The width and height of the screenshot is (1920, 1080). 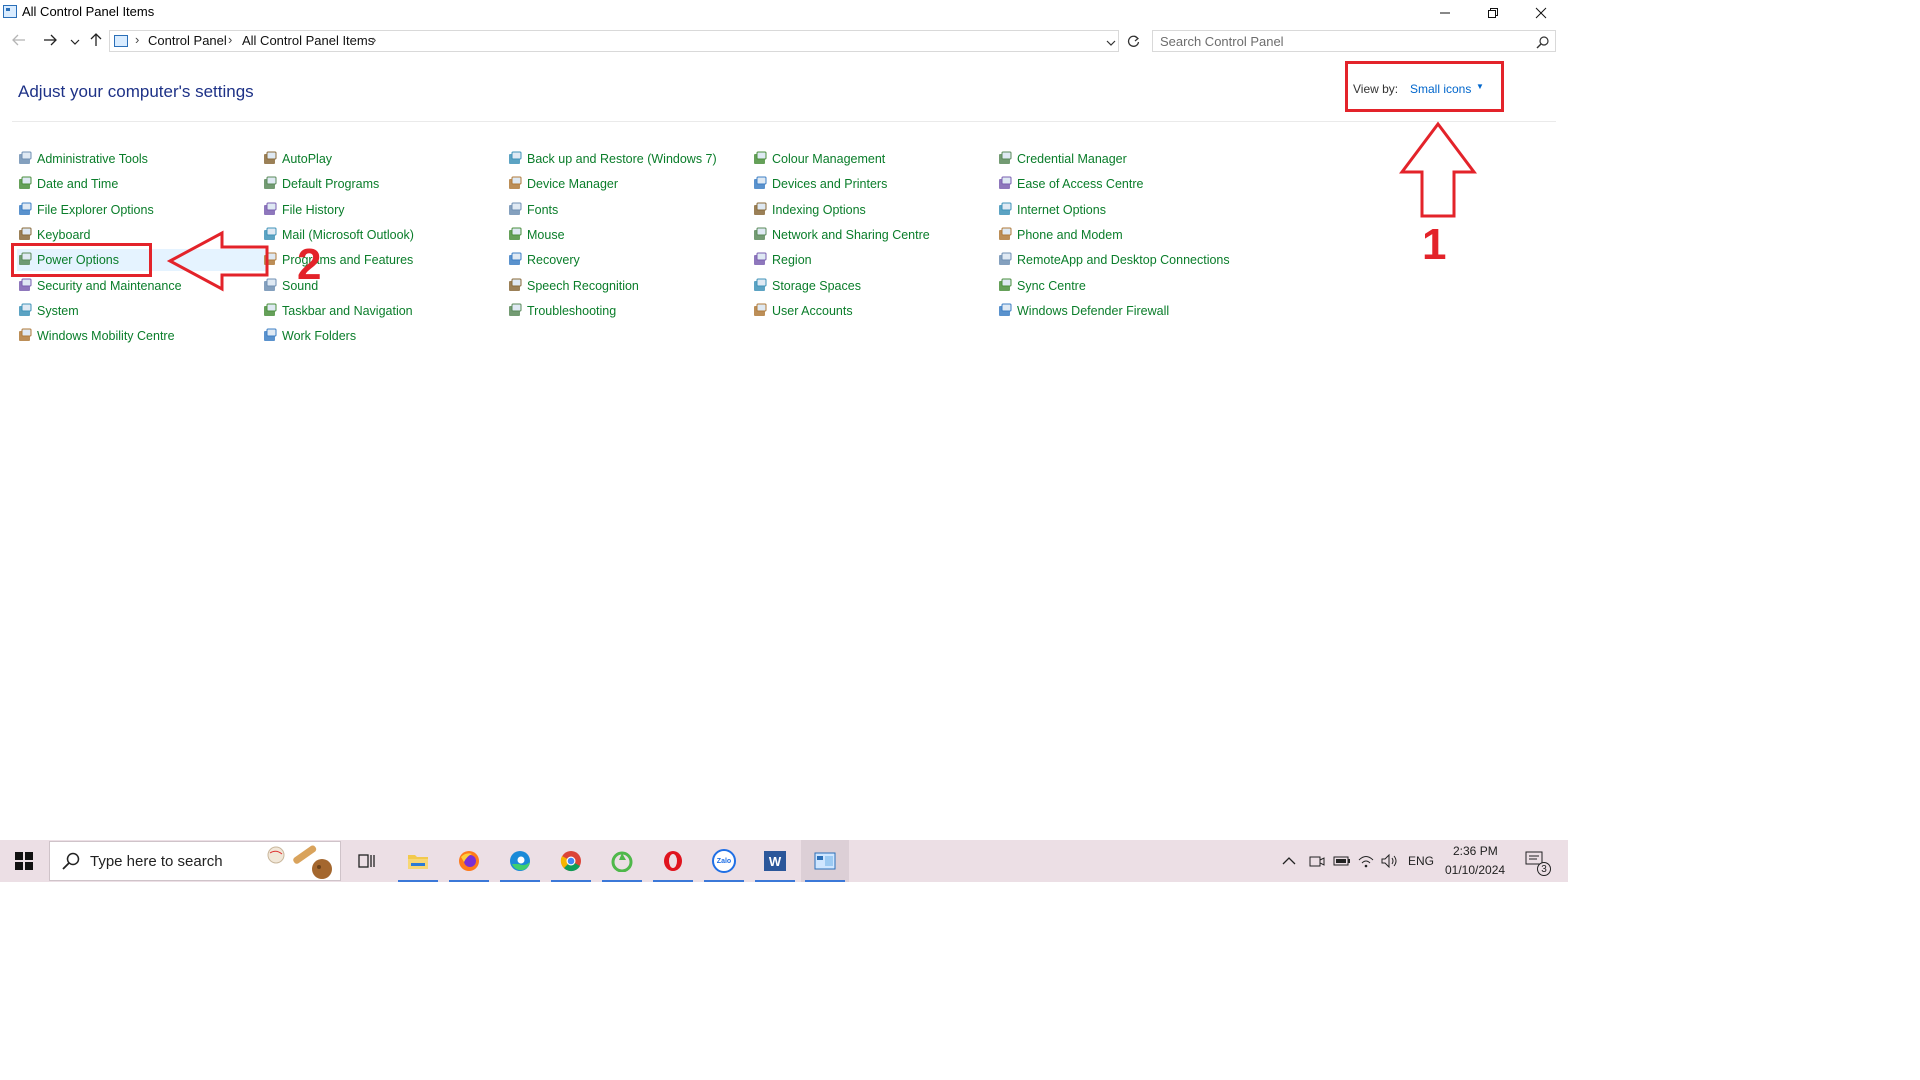 What do you see at coordinates (270, 184) in the screenshot?
I see `default-programs-icon` at bounding box center [270, 184].